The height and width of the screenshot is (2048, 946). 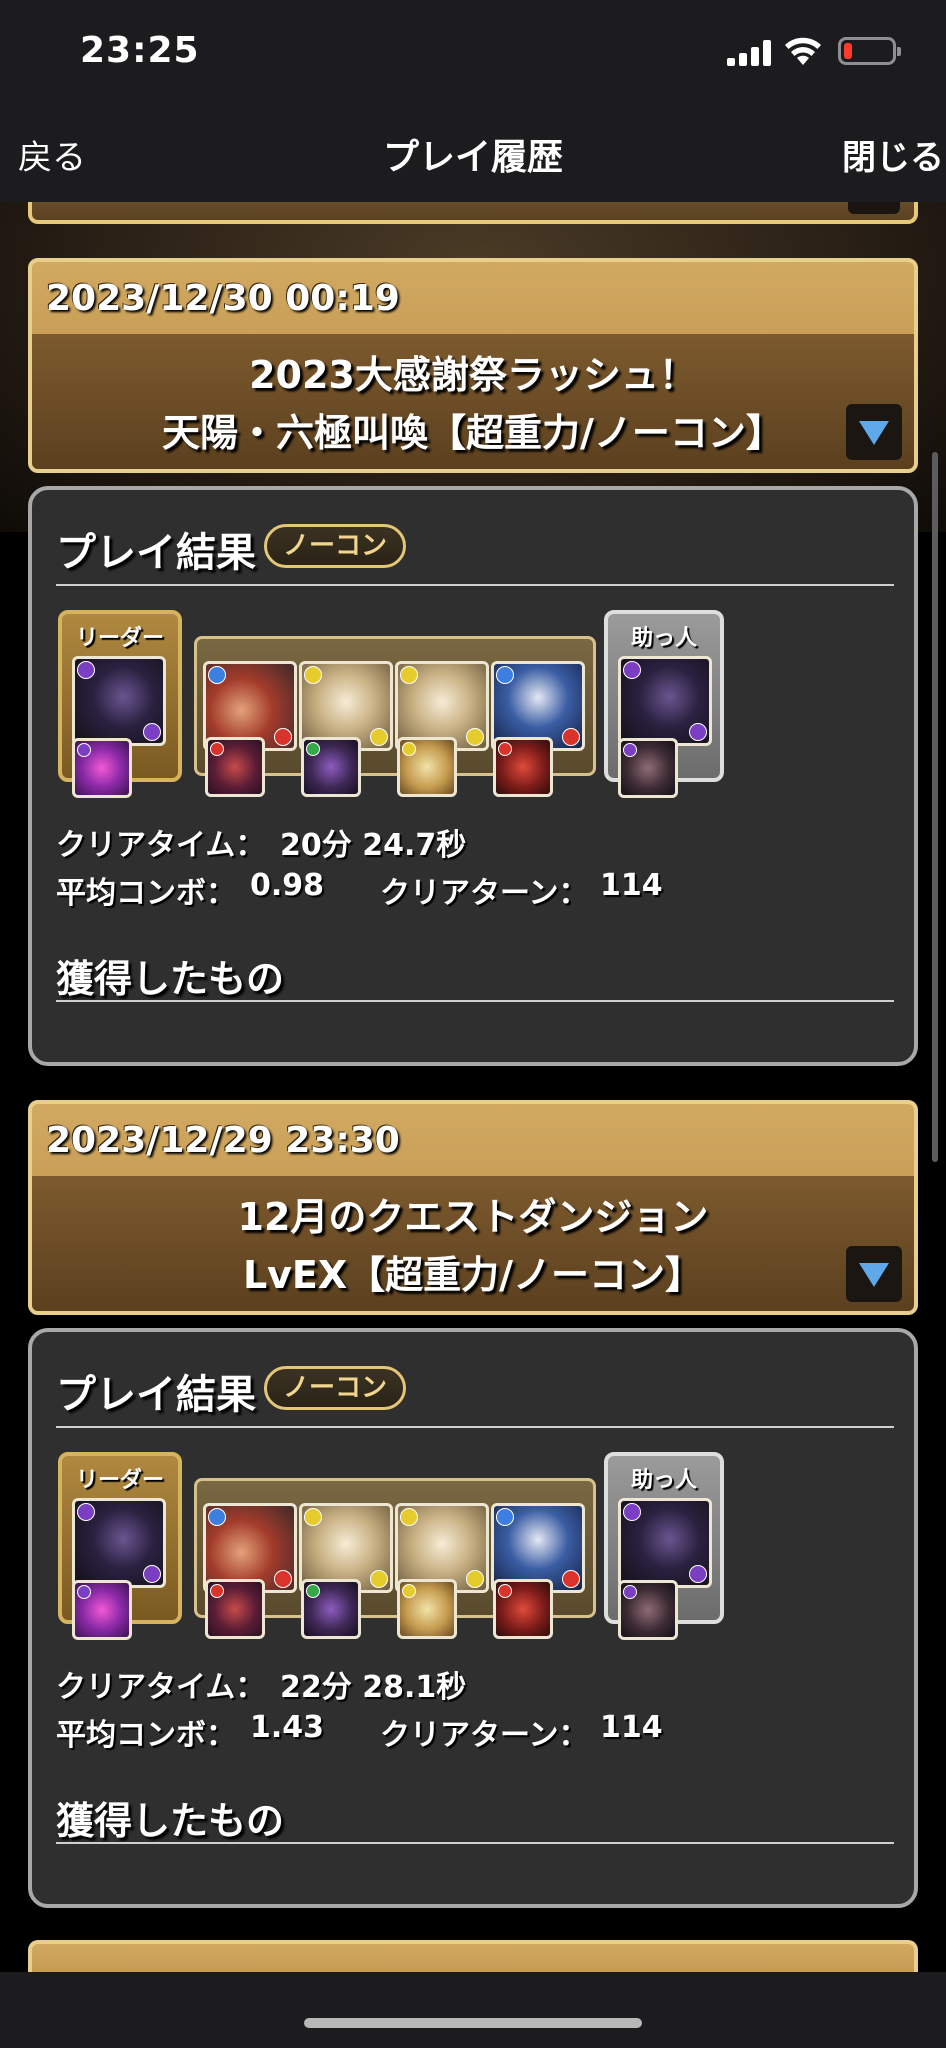 What do you see at coordinates (373, 1687) in the screenshot?
I see `clear-time-value: 22分 28.1秒` at bounding box center [373, 1687].